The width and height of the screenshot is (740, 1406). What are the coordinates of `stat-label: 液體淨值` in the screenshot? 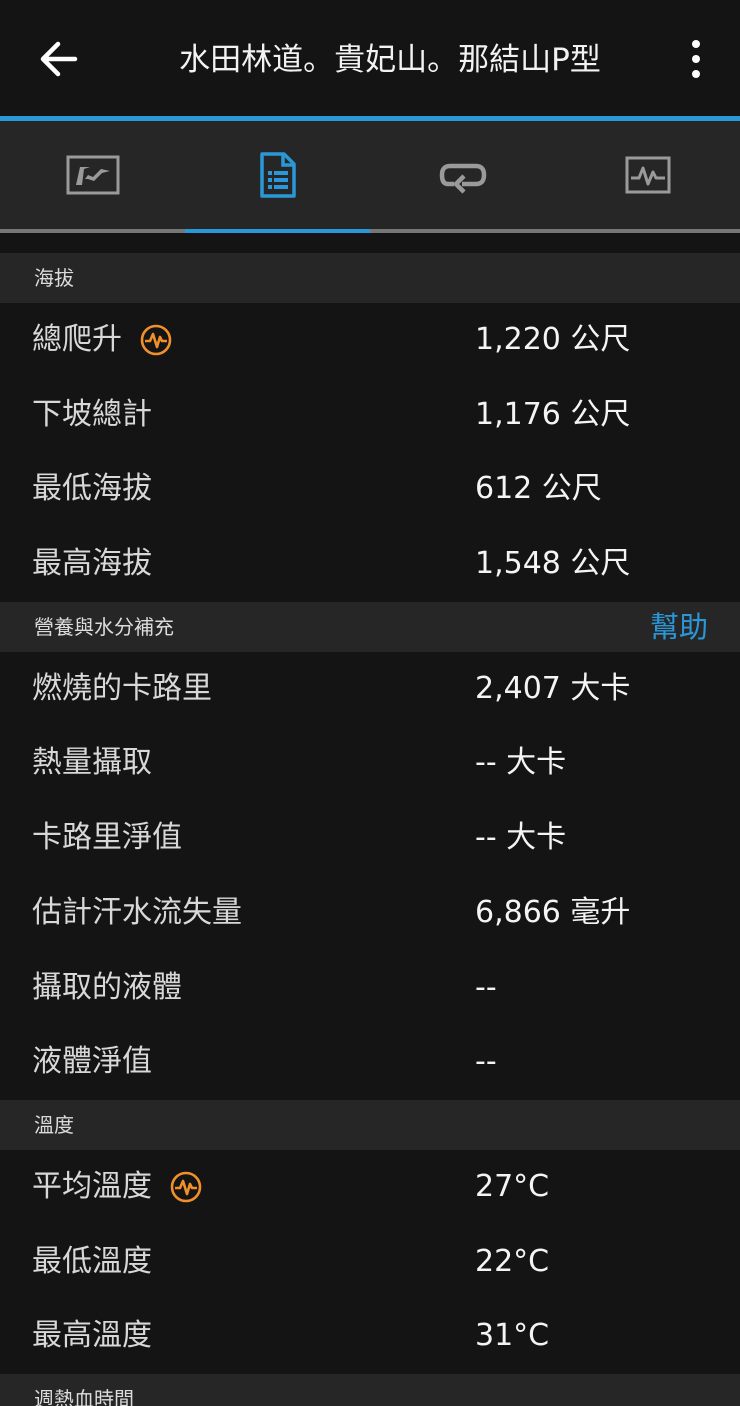 It's located at (92, 1062).